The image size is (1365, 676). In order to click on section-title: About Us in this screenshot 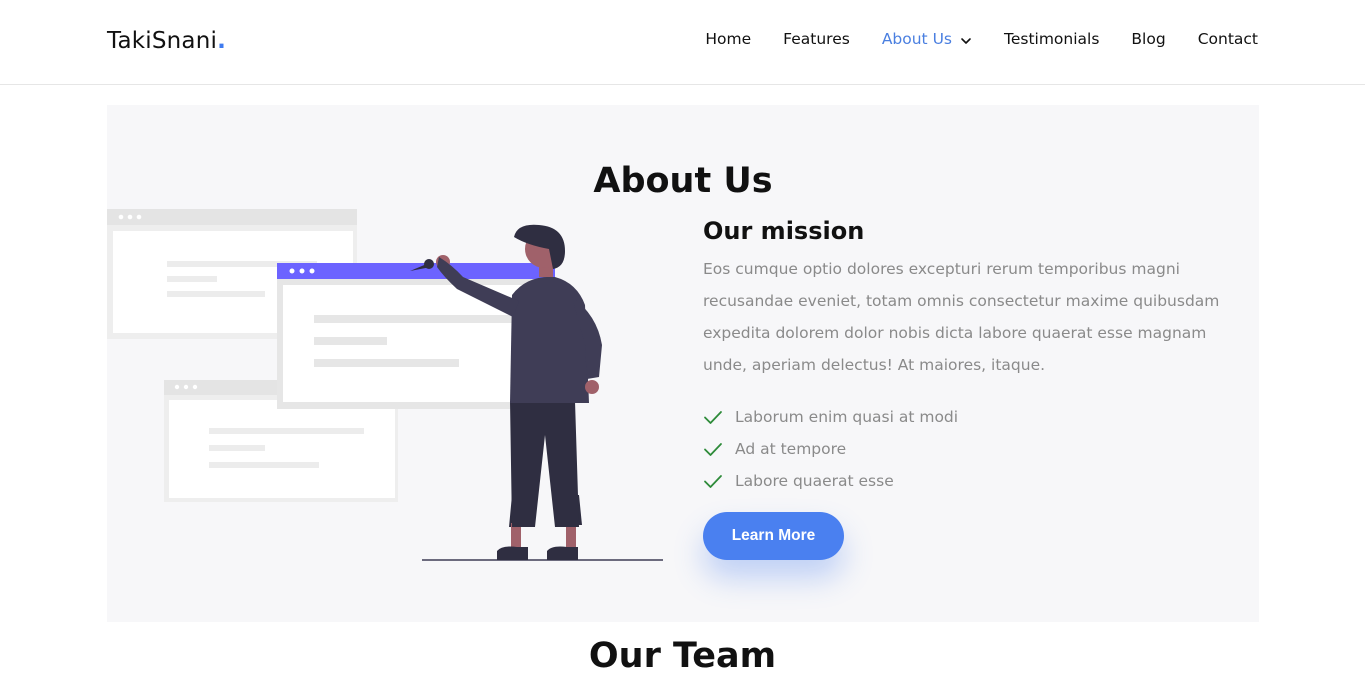, I will do `click(683, 181)`.